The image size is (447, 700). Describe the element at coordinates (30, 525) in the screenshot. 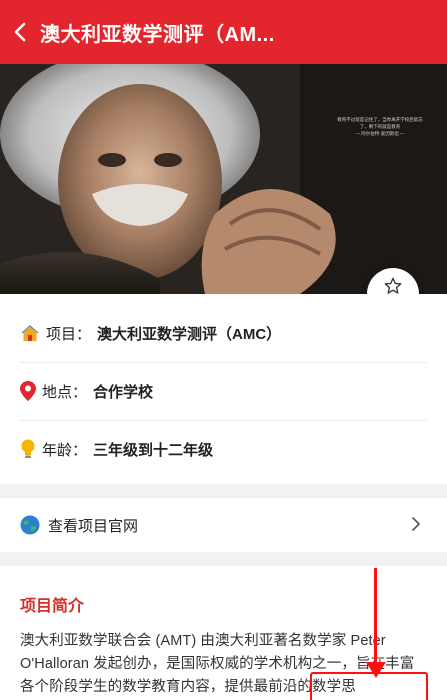

I see `globe-icon` at that location.